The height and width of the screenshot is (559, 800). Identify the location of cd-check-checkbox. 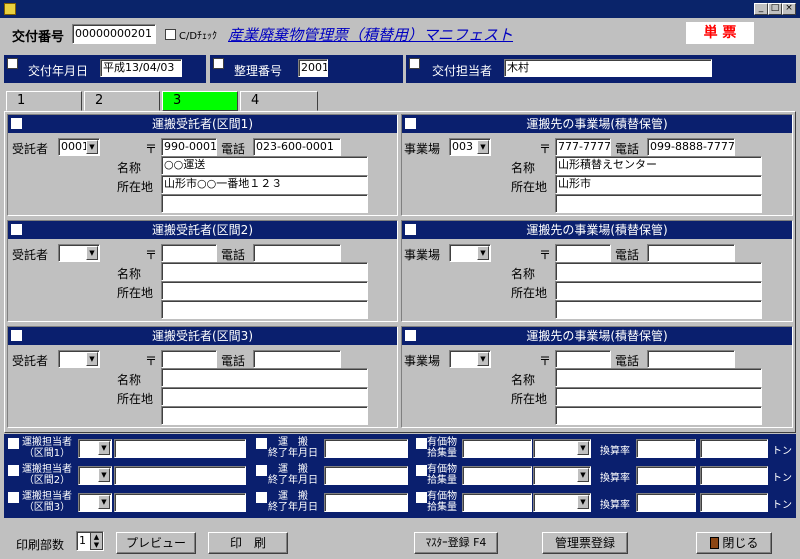
(170, 34).